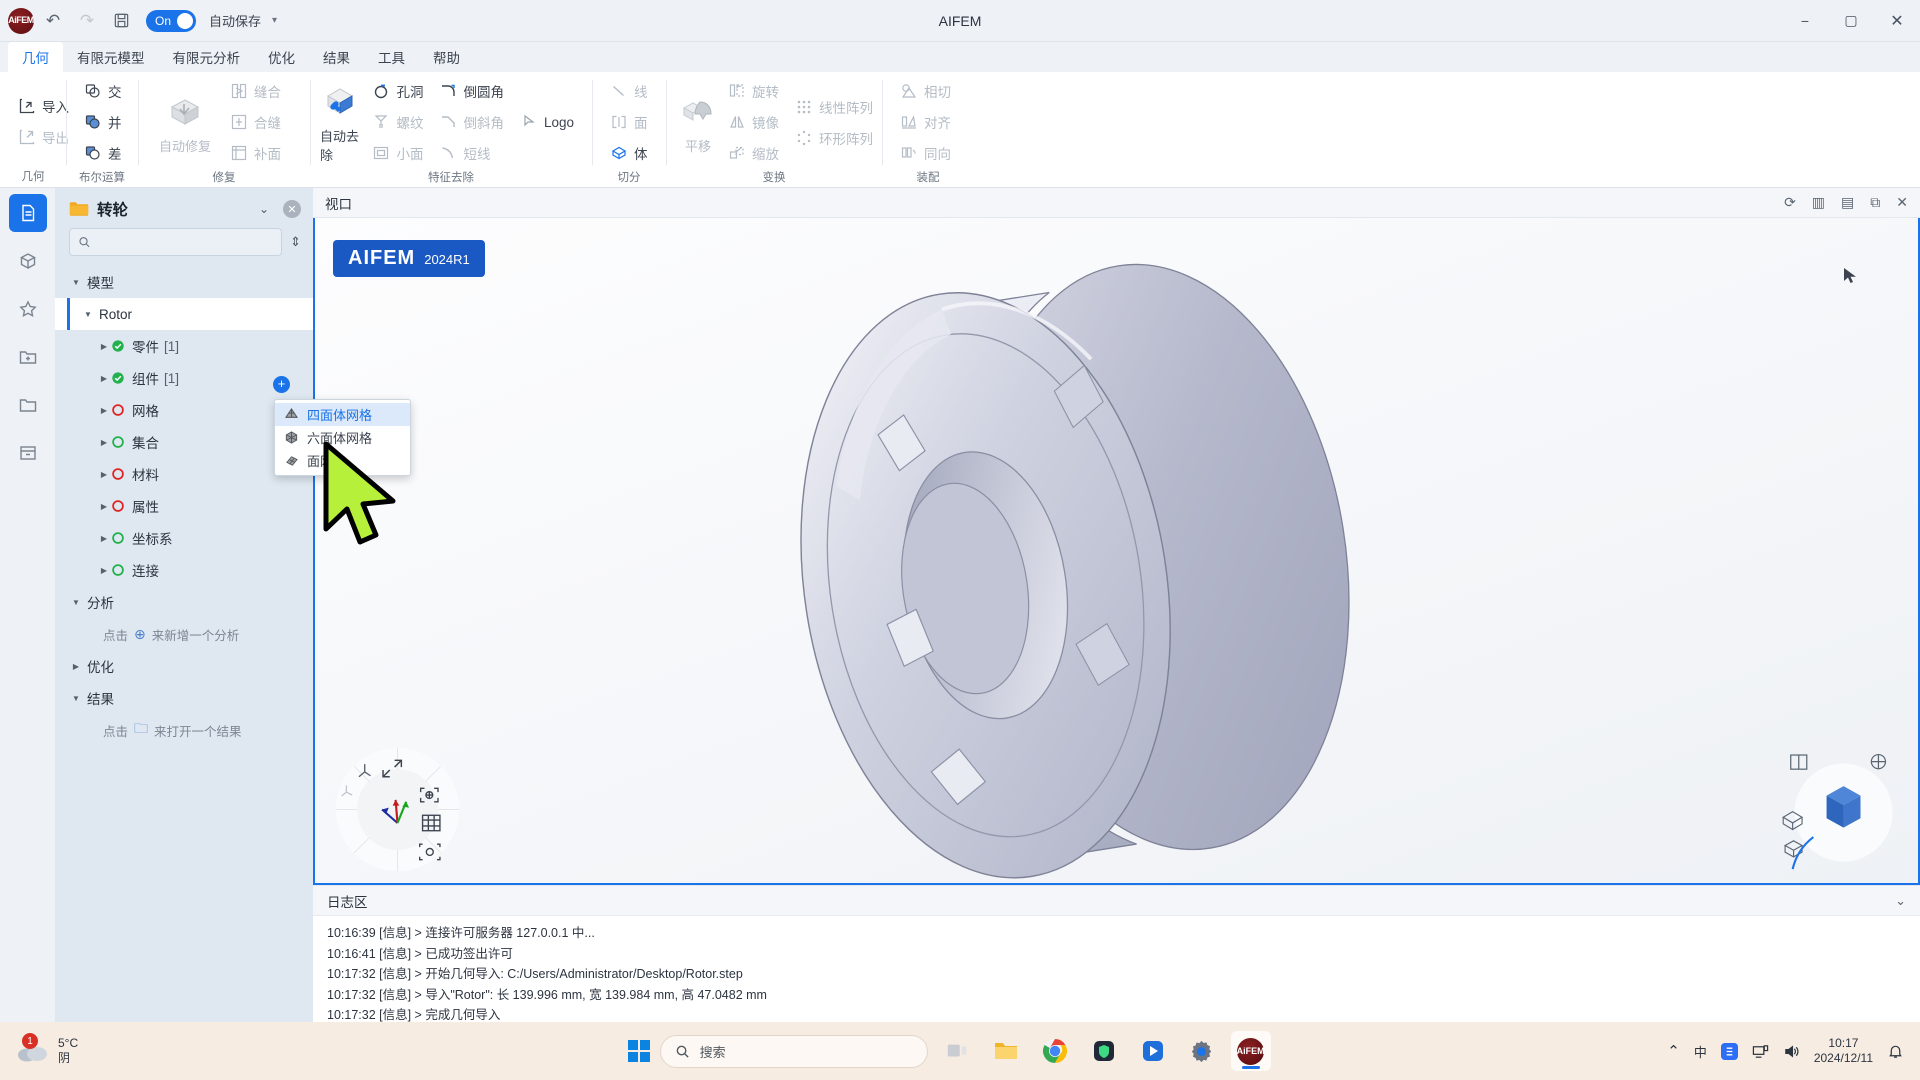  I want to click on taskbar-weather-widget: 1 5°C 阴, so click(115, 1049).